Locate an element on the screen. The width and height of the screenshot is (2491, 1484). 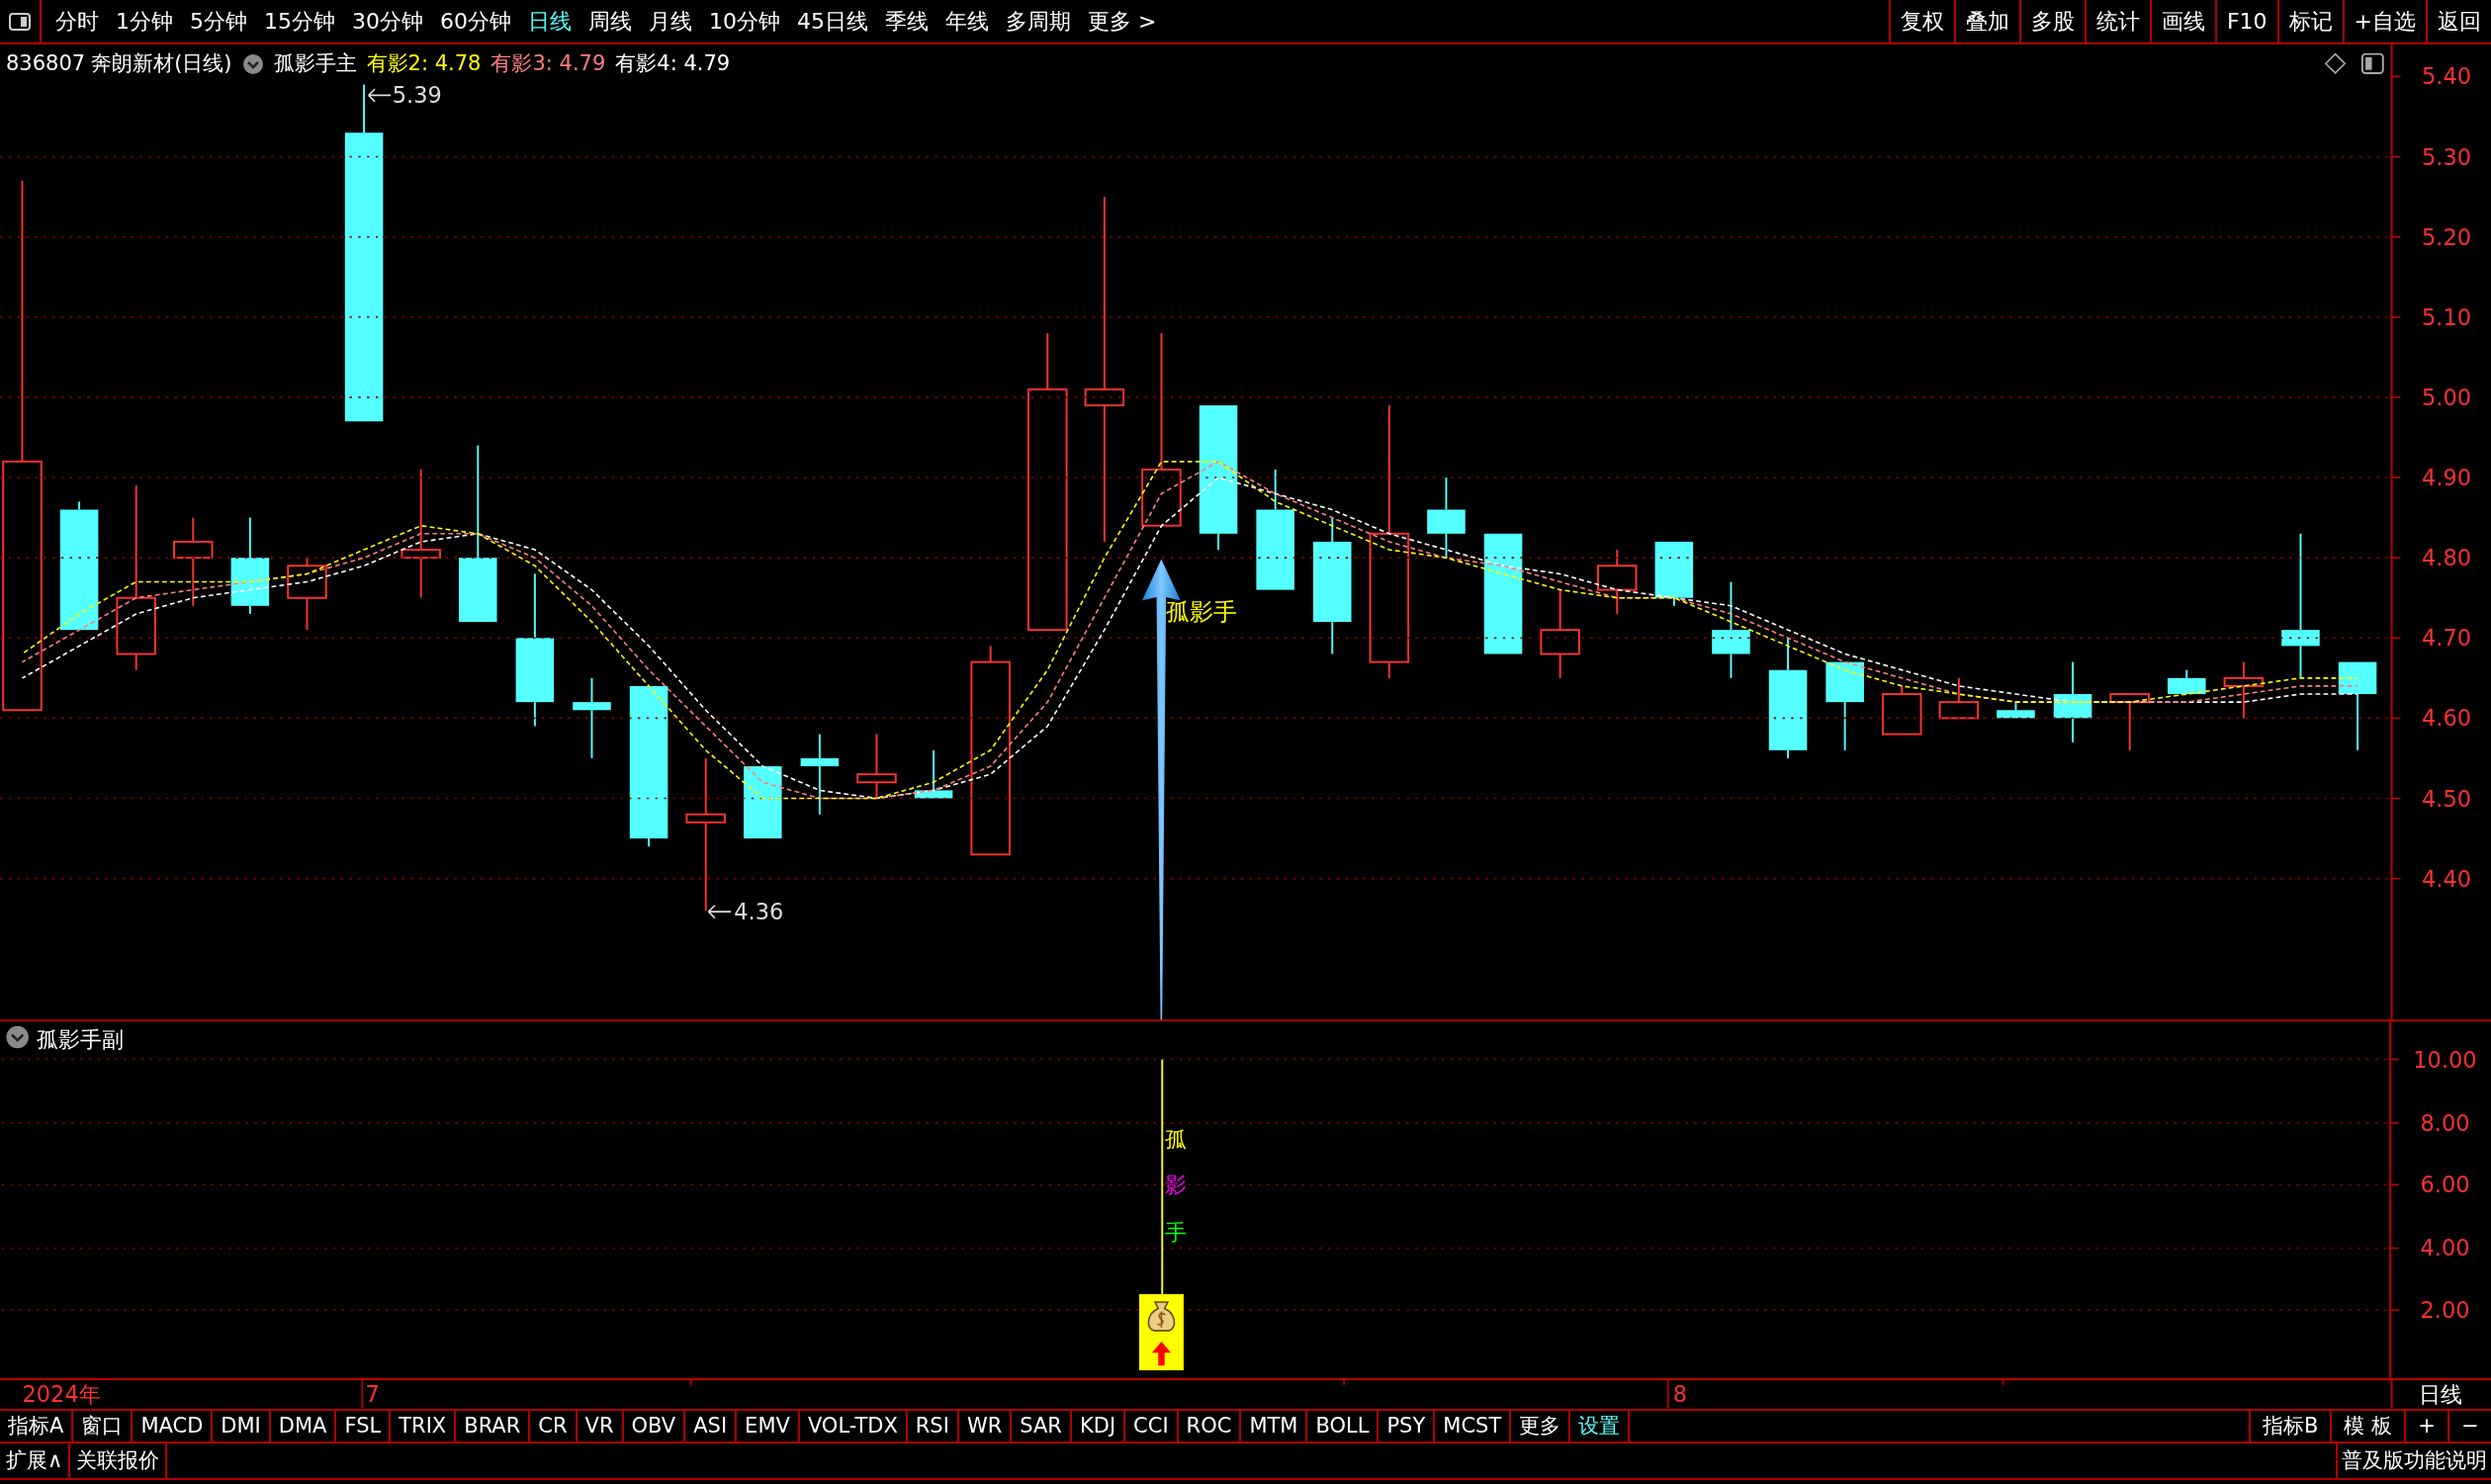
period-tab: 季线 is located at coordinates (907, 22).